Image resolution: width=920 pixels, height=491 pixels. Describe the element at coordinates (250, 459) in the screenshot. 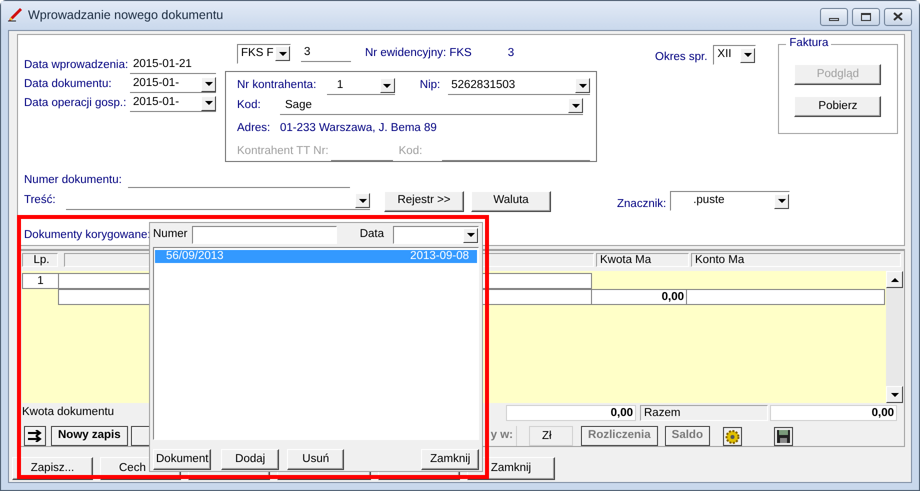

I see `popup-button: Dodaj` at that location.